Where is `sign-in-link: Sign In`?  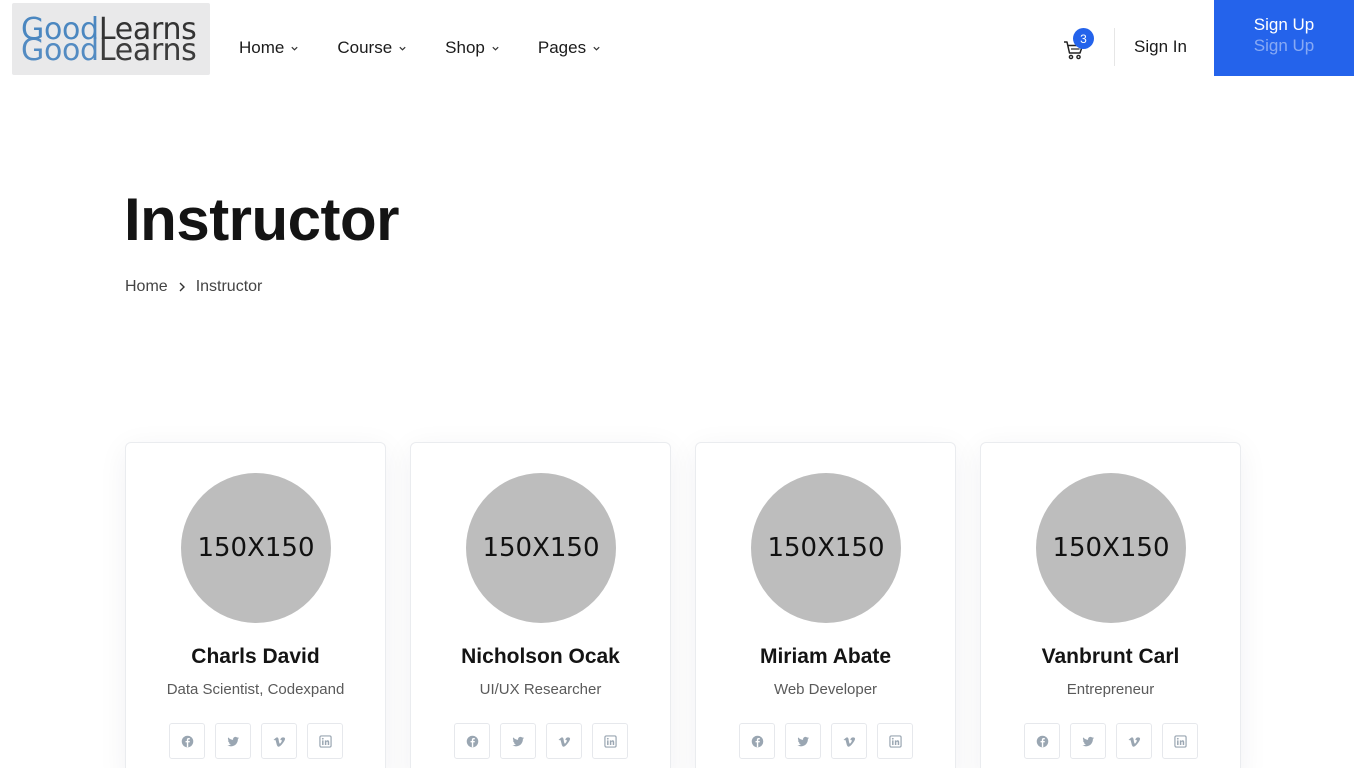 sign-in-link: Sign In is located at coordinates (1160, 47).